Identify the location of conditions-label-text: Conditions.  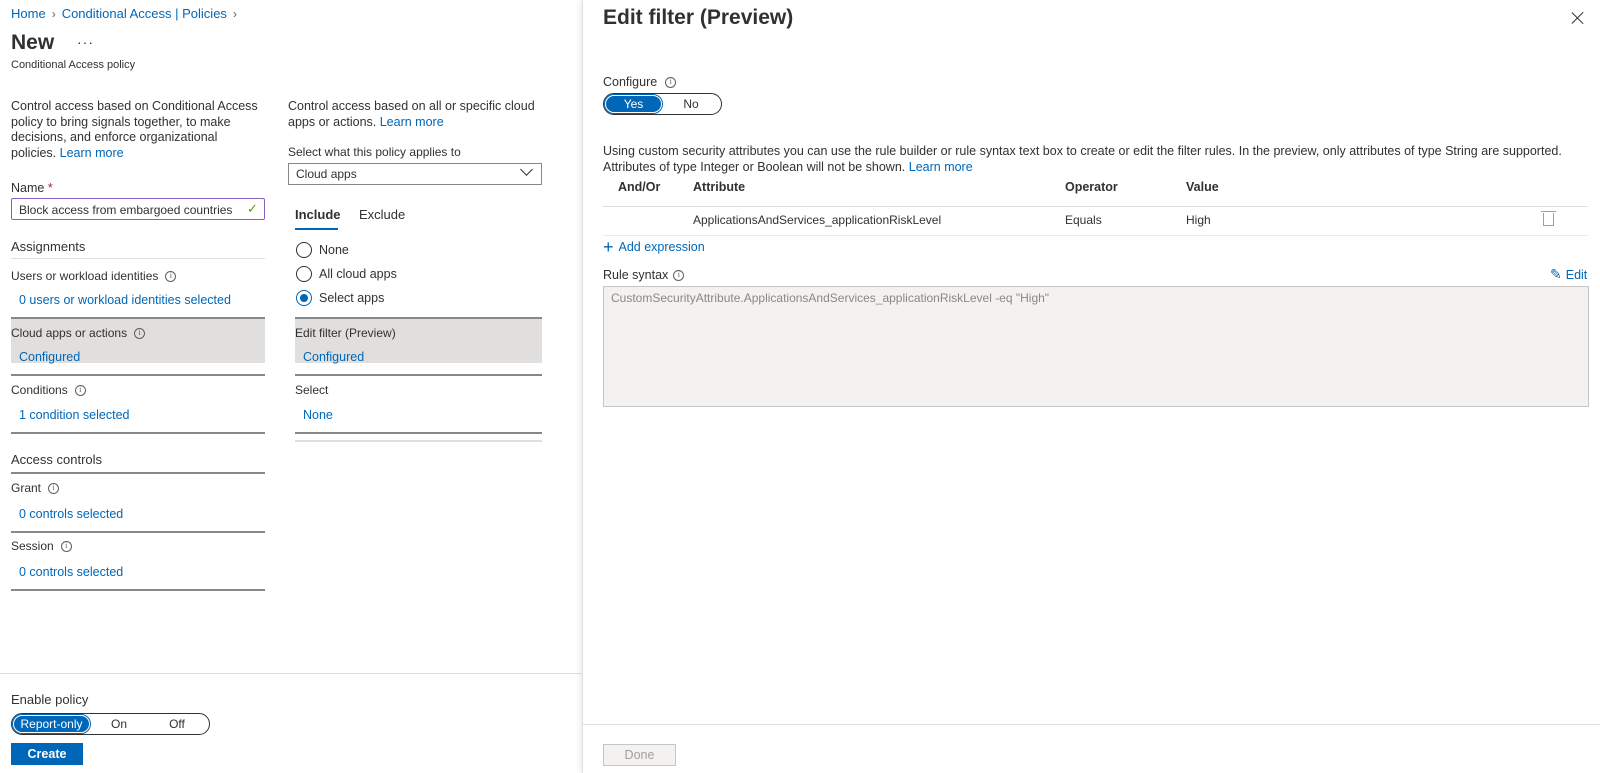
(39, 390).